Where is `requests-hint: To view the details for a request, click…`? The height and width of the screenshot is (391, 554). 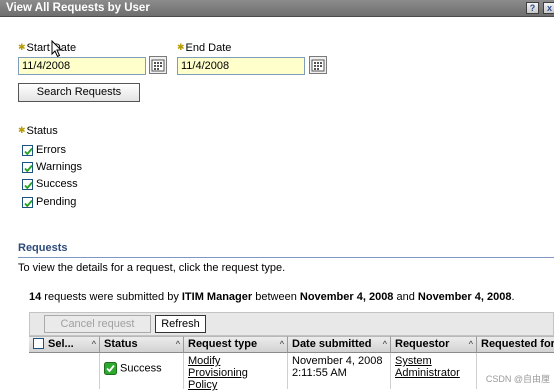
requests-hint: To view the details for a request, click… is located at coordinates (152, 268).